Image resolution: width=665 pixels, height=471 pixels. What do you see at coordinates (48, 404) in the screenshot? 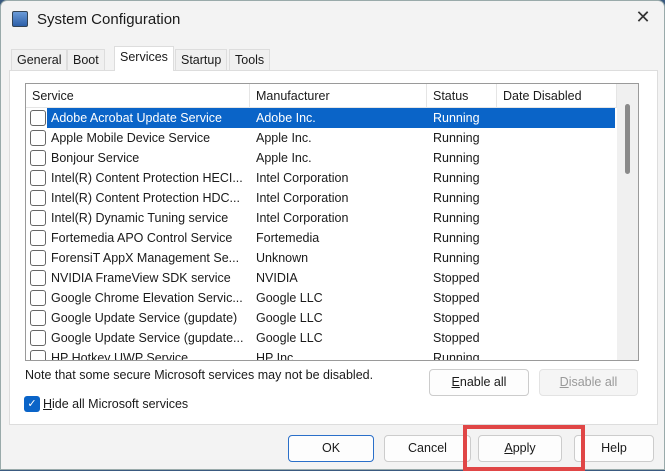
I see `mnemonic: H` at bounding box center [48, 404].